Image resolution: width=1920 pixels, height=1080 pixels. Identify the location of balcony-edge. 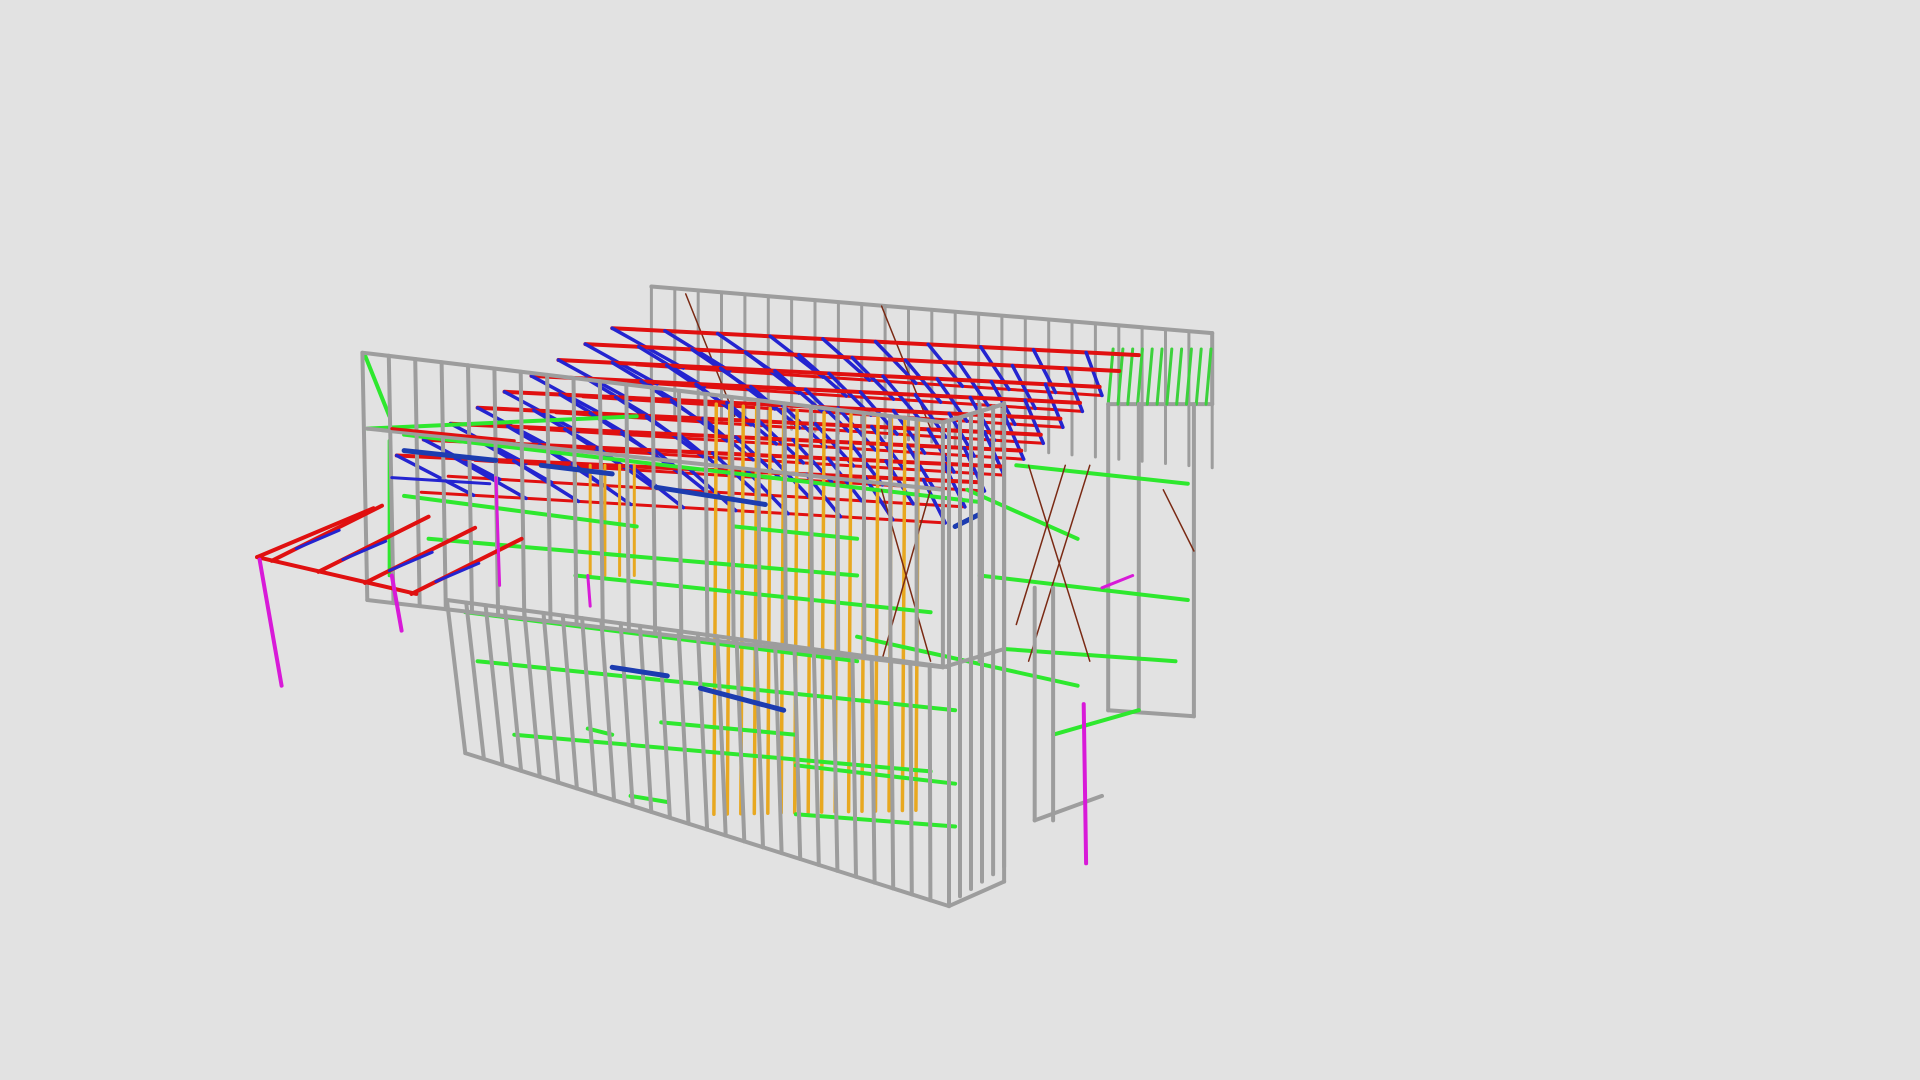
(315, 533).